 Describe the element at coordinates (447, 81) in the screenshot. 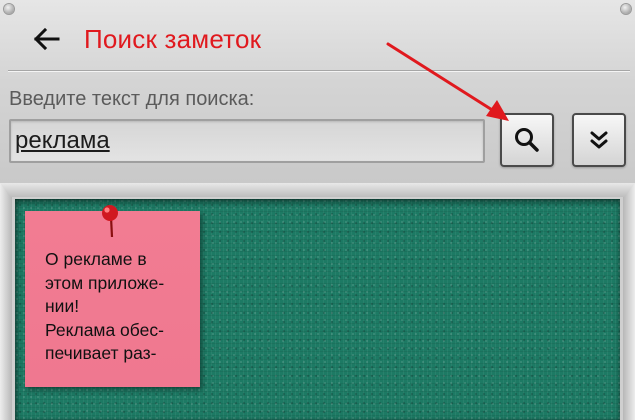

I see `red-arrow-icon` at that location.